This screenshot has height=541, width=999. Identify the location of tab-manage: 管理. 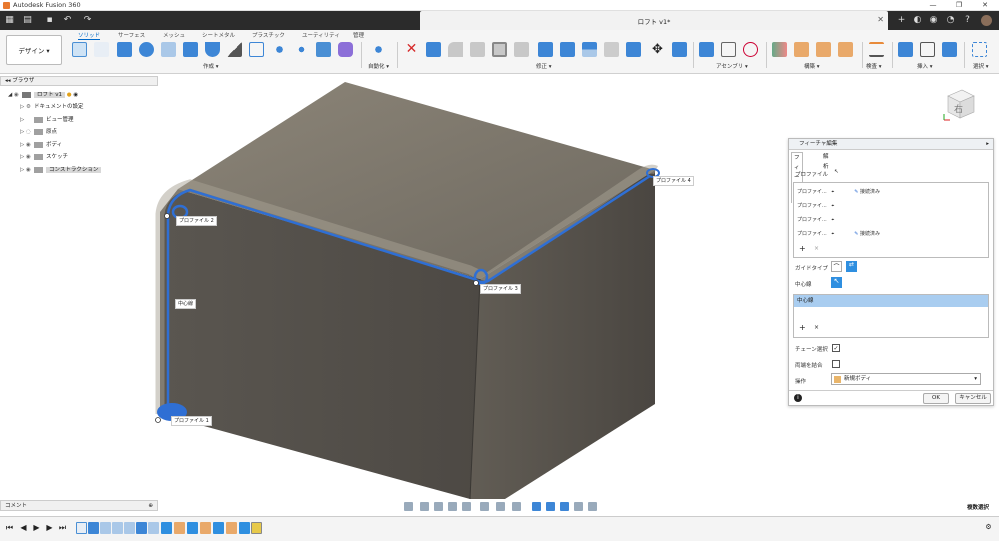
(358, 35).